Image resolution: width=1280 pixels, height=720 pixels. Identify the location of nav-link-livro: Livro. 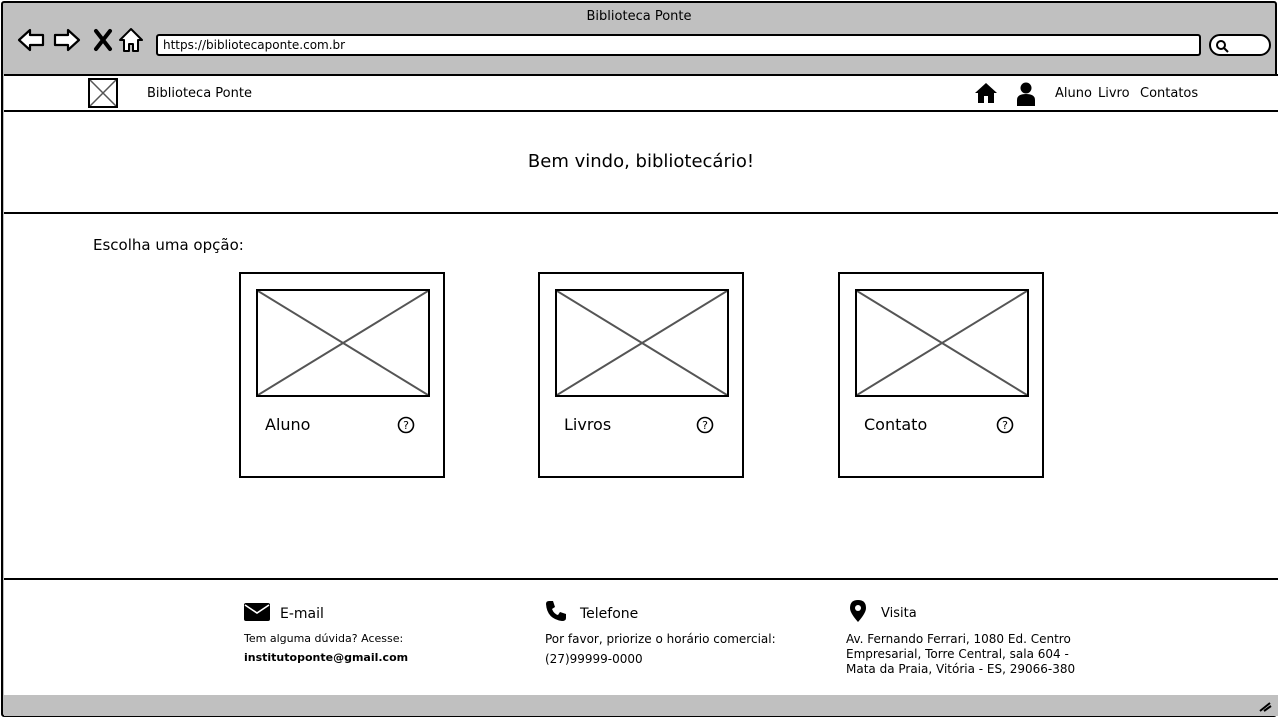
(1114, 93).